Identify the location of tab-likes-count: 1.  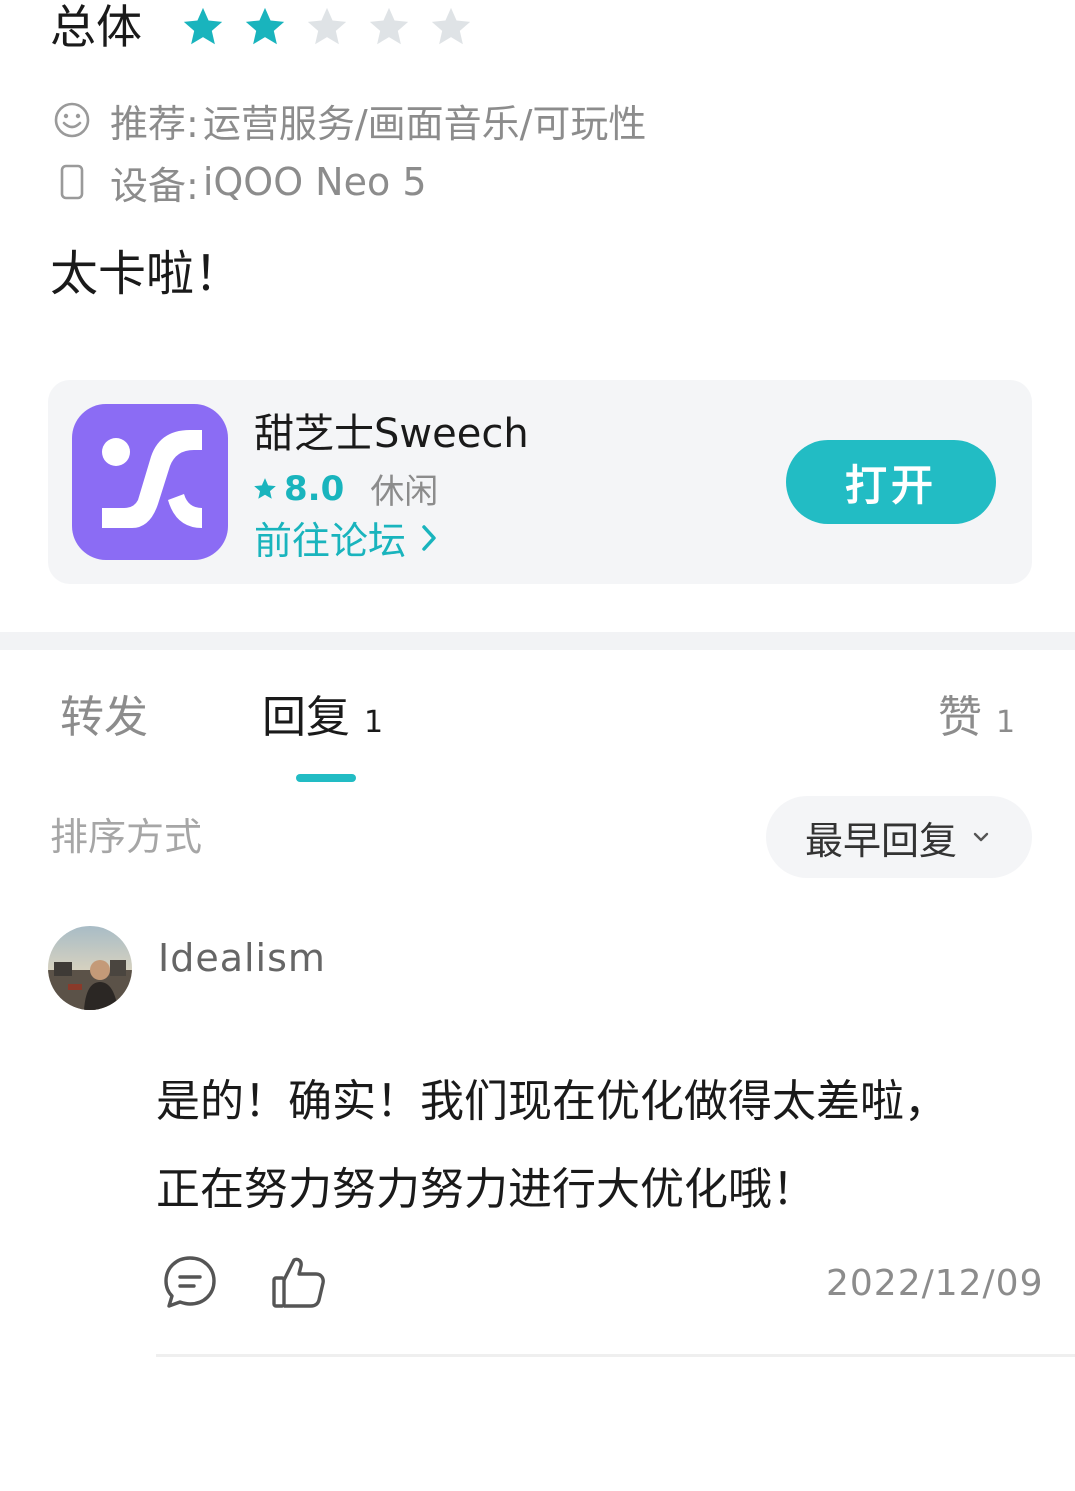
(1006, 722).